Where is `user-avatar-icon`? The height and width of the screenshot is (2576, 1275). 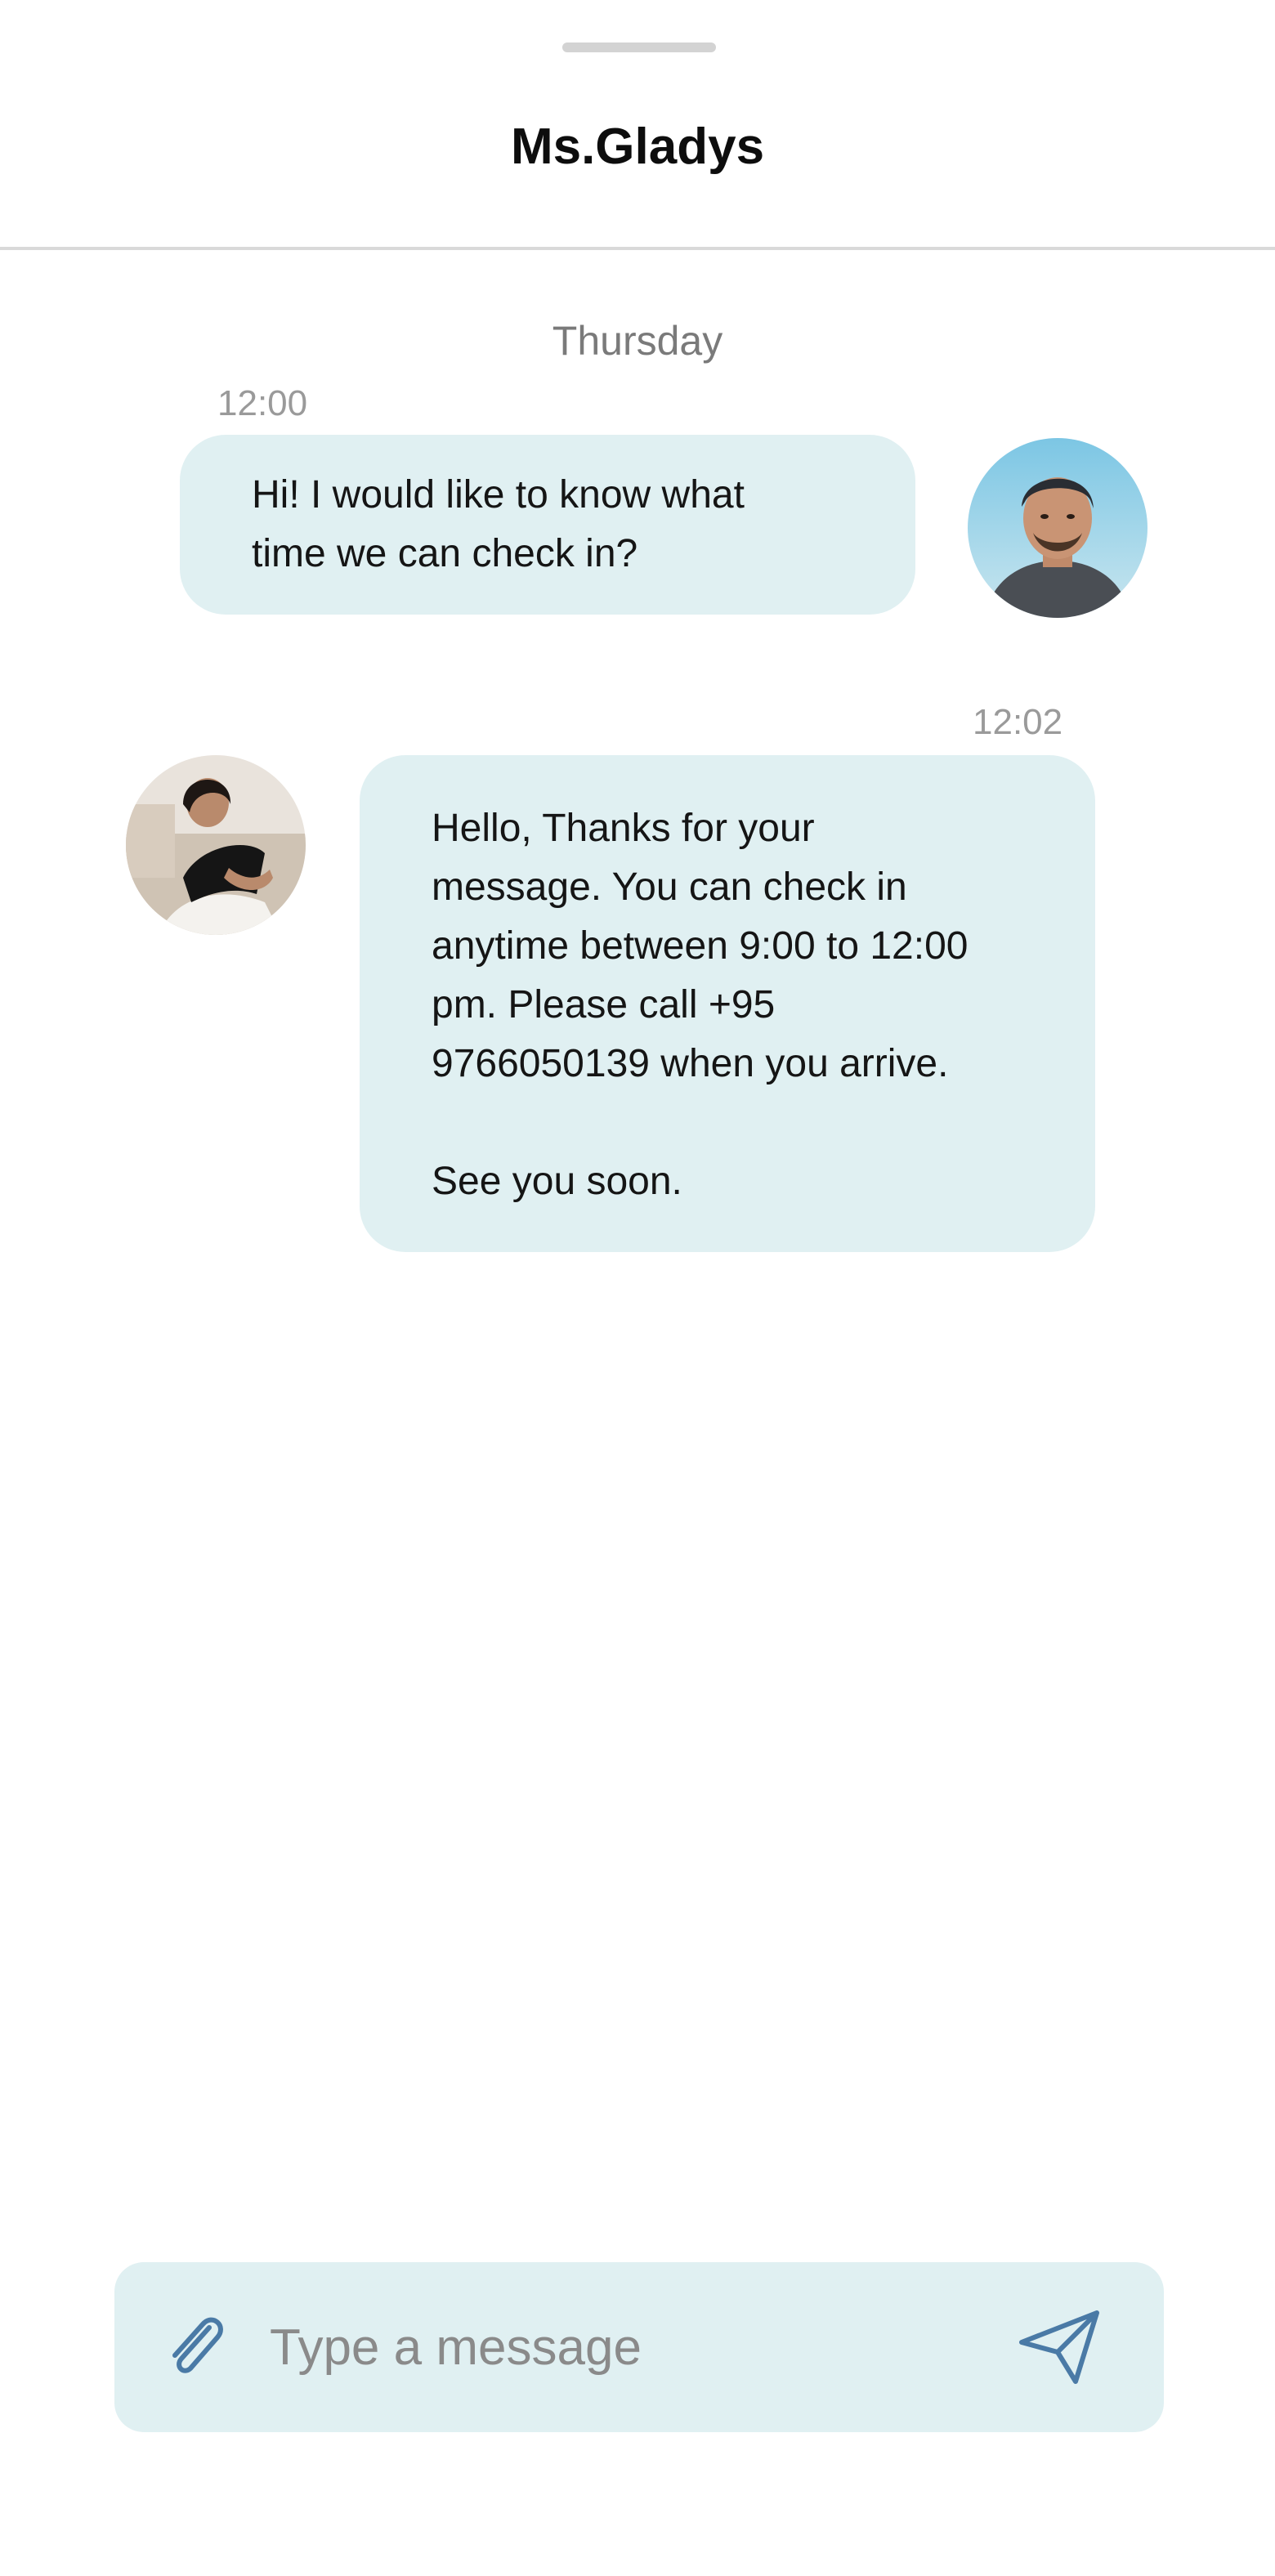
user-avatar-icon is located at coordinates (1058, 528).